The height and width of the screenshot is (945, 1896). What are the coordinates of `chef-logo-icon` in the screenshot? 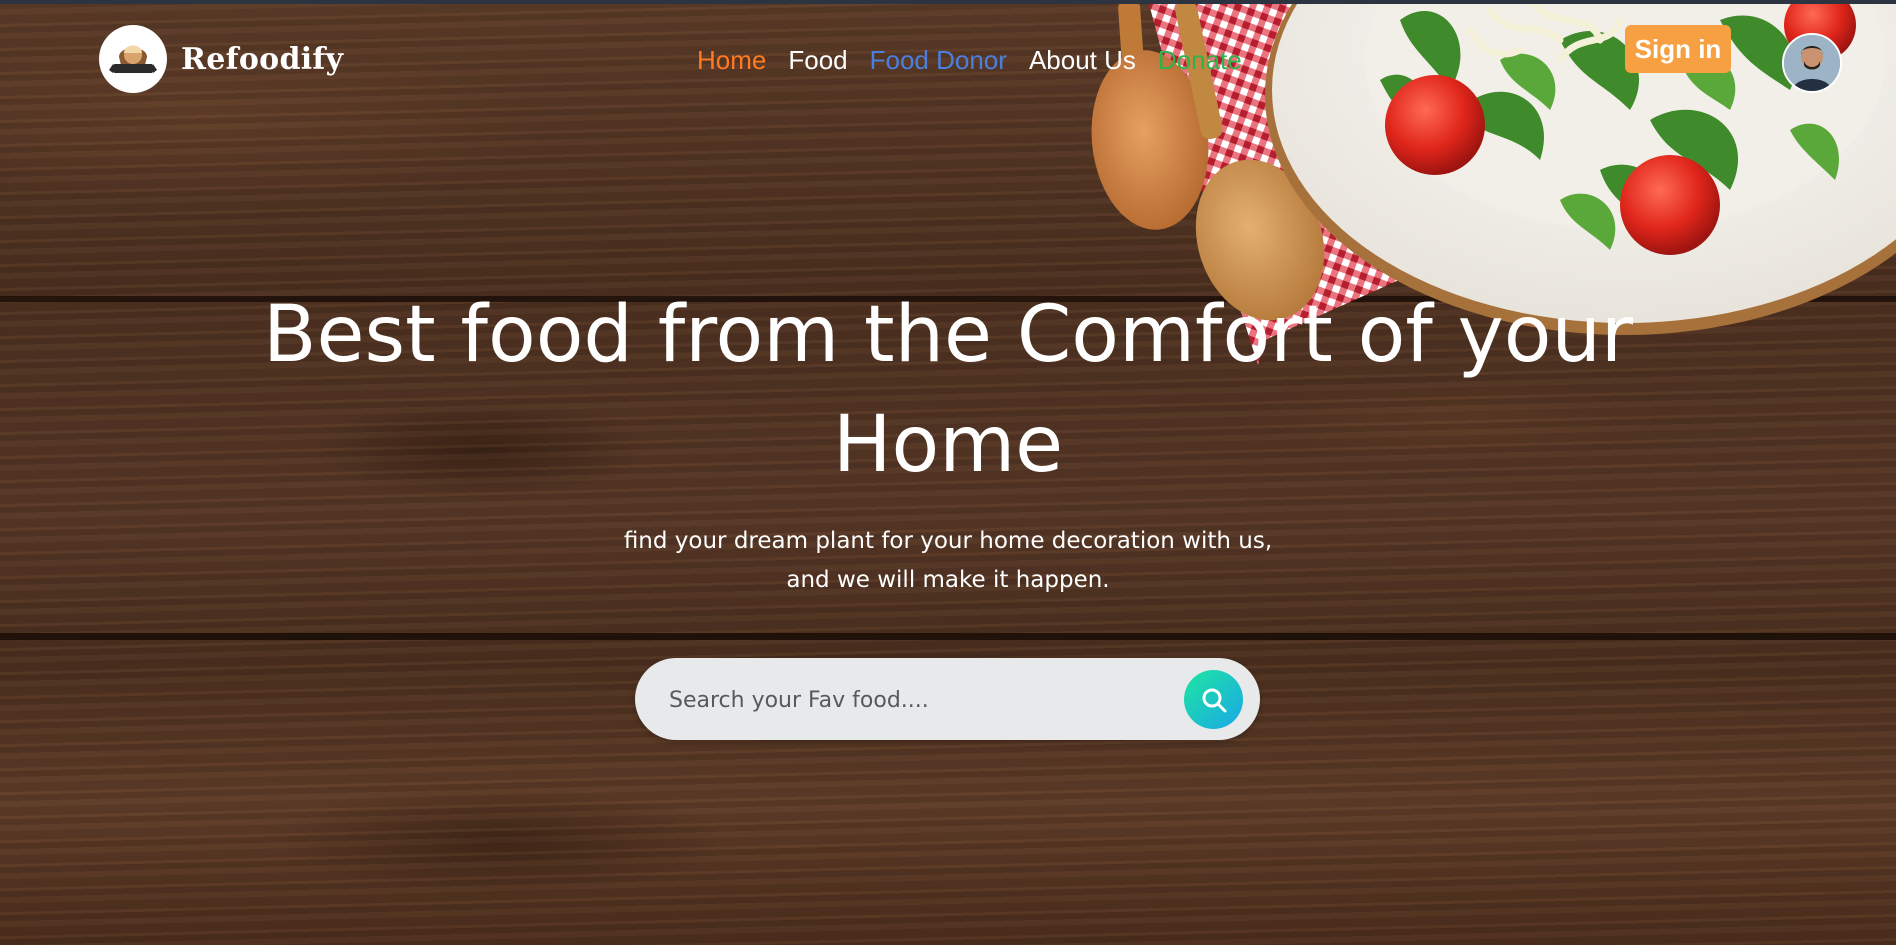 It's located at (133, 59).